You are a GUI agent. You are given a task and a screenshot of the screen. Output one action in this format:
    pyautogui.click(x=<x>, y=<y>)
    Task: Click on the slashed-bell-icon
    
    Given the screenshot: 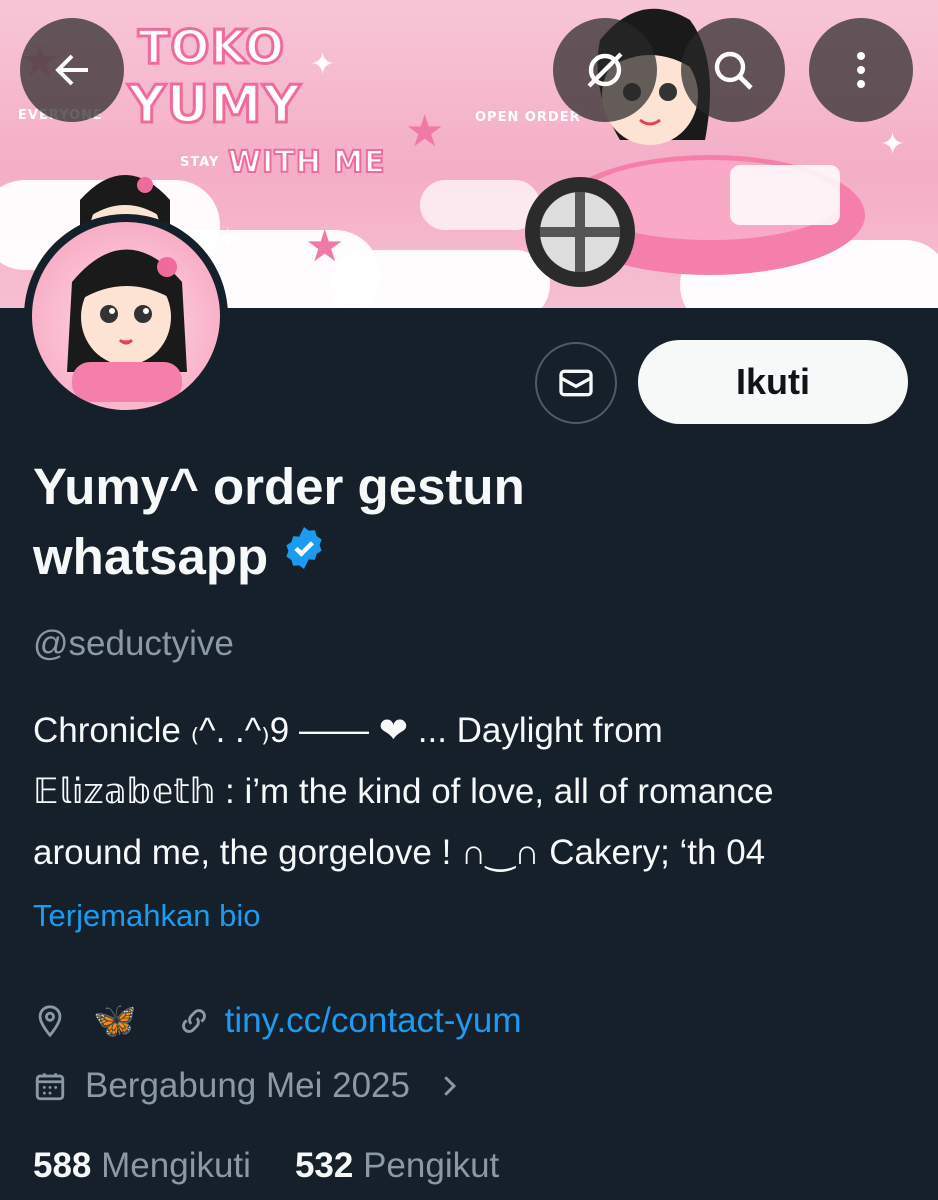 What is the action you would take?
    pyautogui.click(x=605, y=70)
    